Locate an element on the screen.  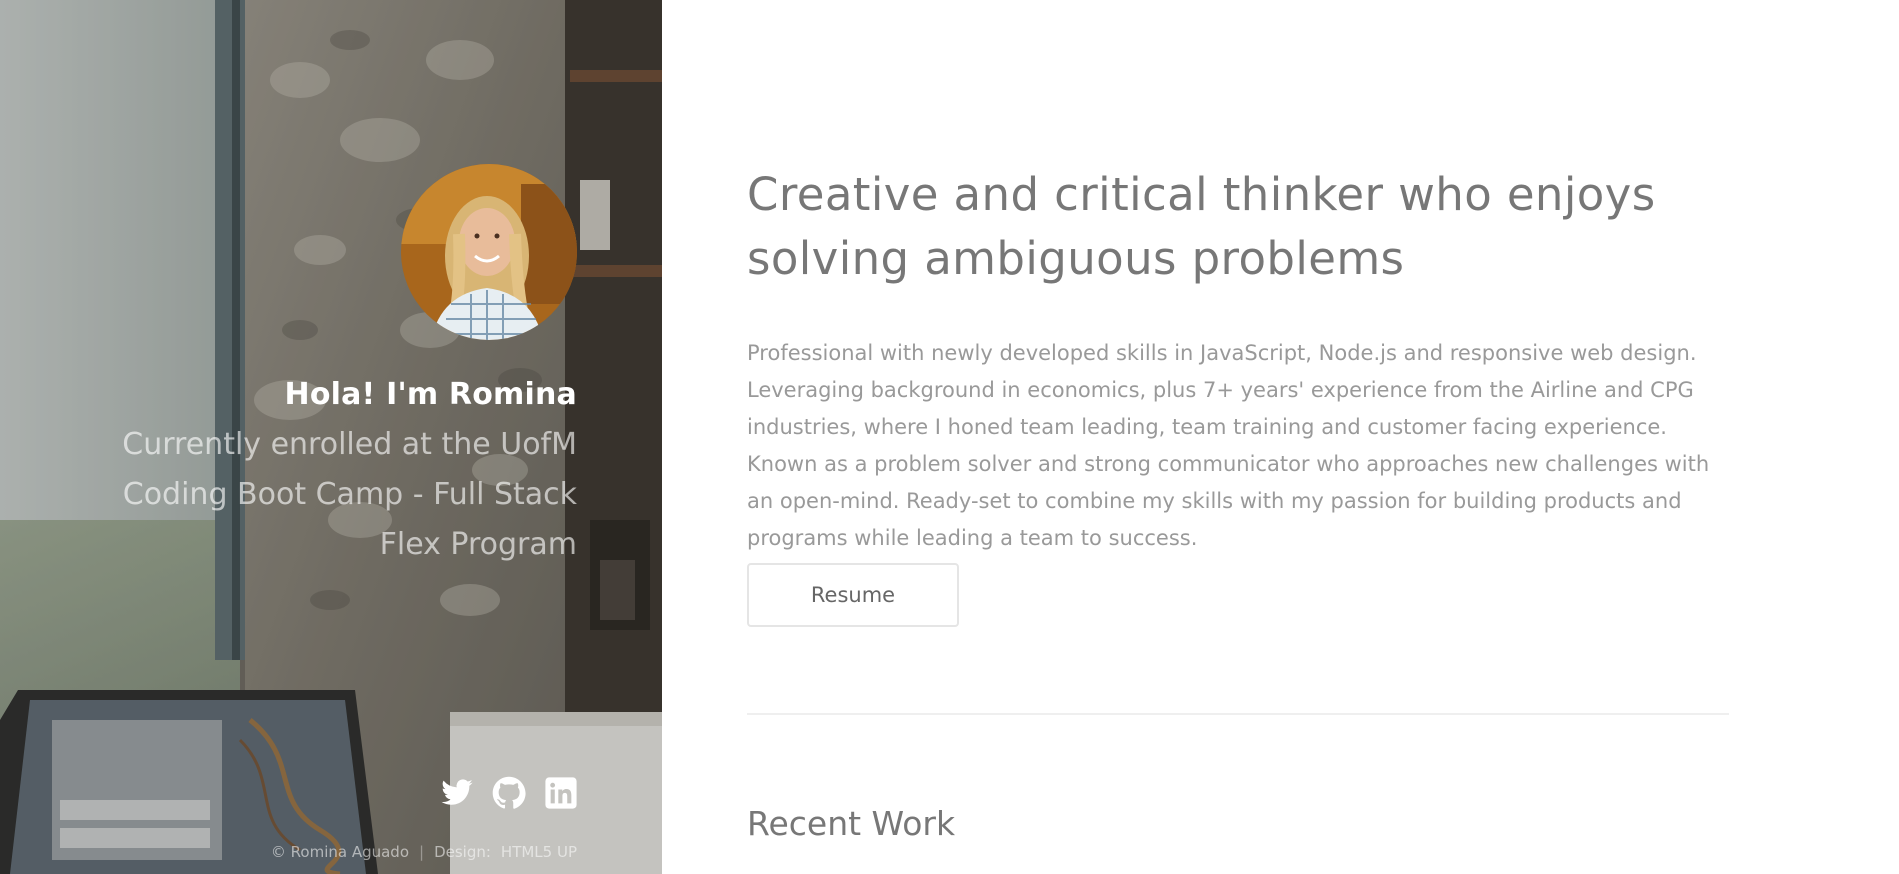
resume-button: Resume is located at coordinates (853, 595).